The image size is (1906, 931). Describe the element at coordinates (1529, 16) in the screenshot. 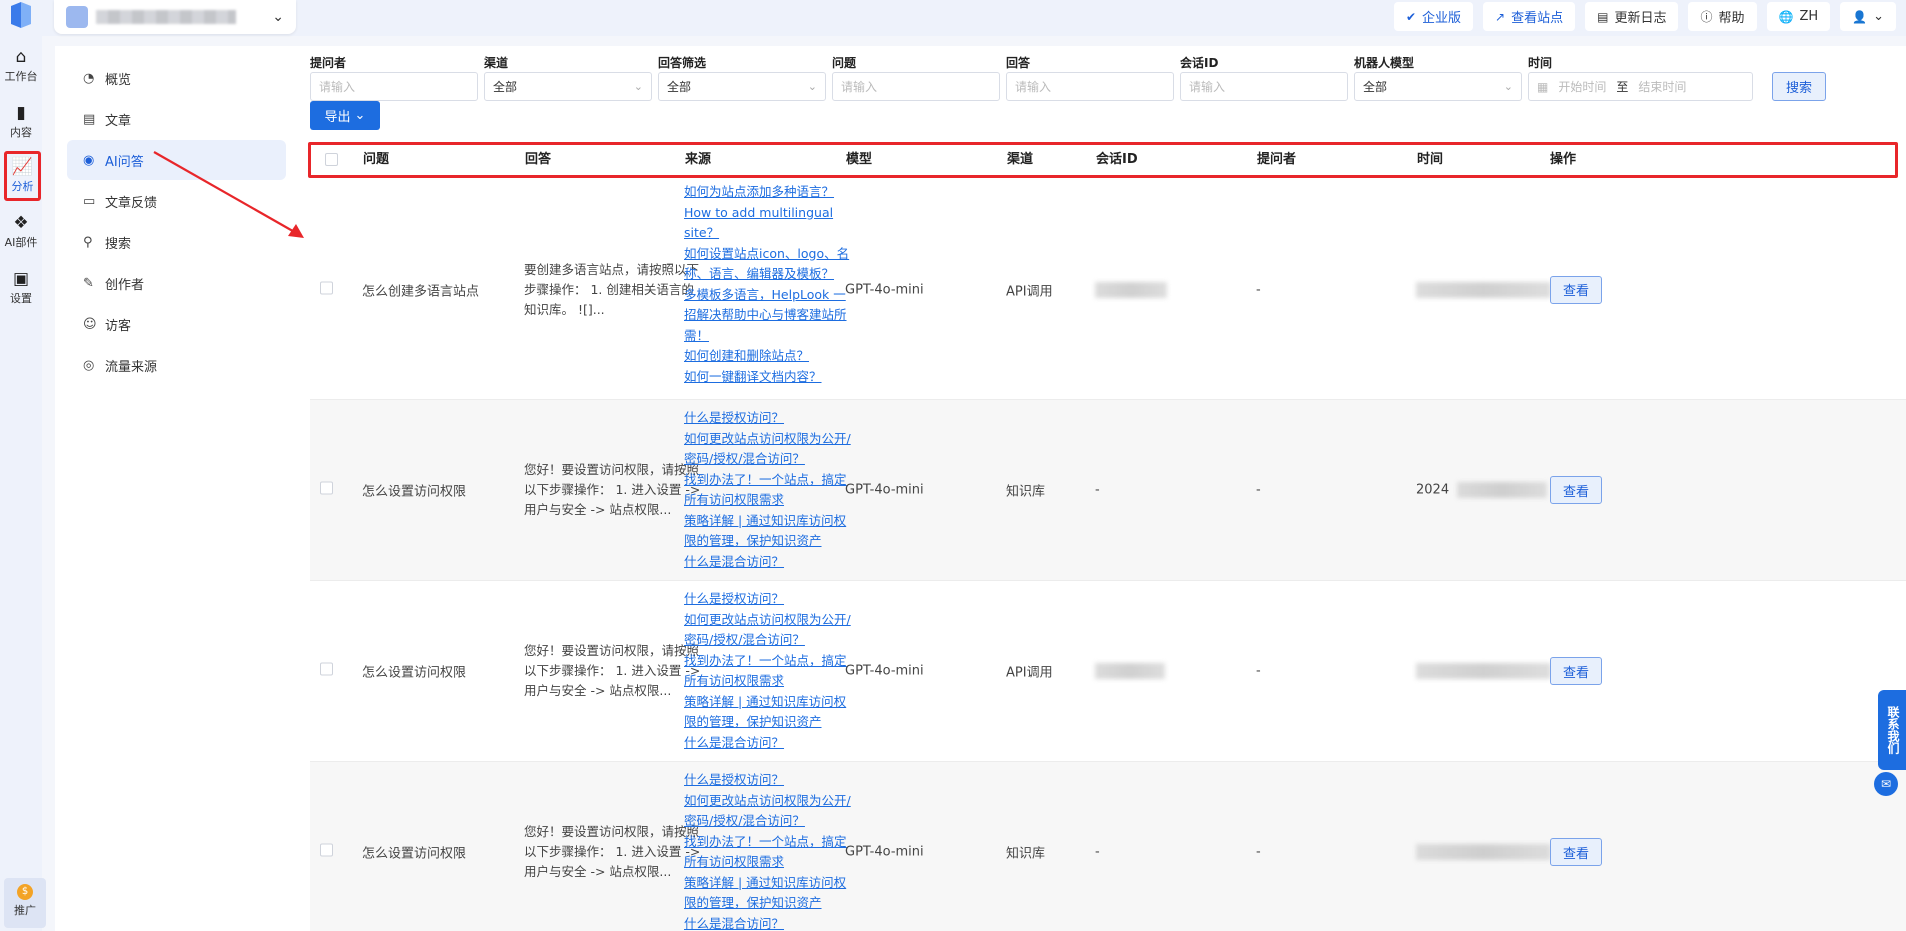

I see `view-site-button: ↗ 查看站点` at that location.